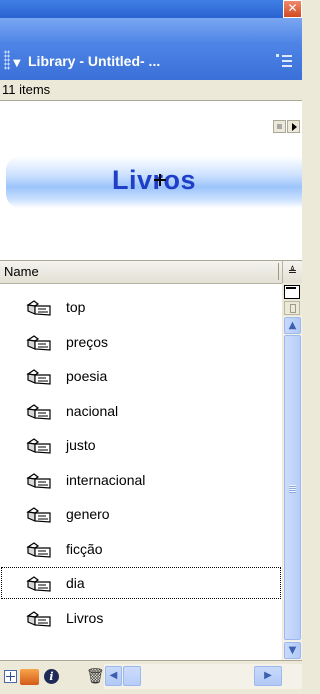 This screenshot has width=320, height=694. What do you see at coordinates (81, 445) in the screenshot?
I see `library-item-label: justo` at bounding box center [81, 445].